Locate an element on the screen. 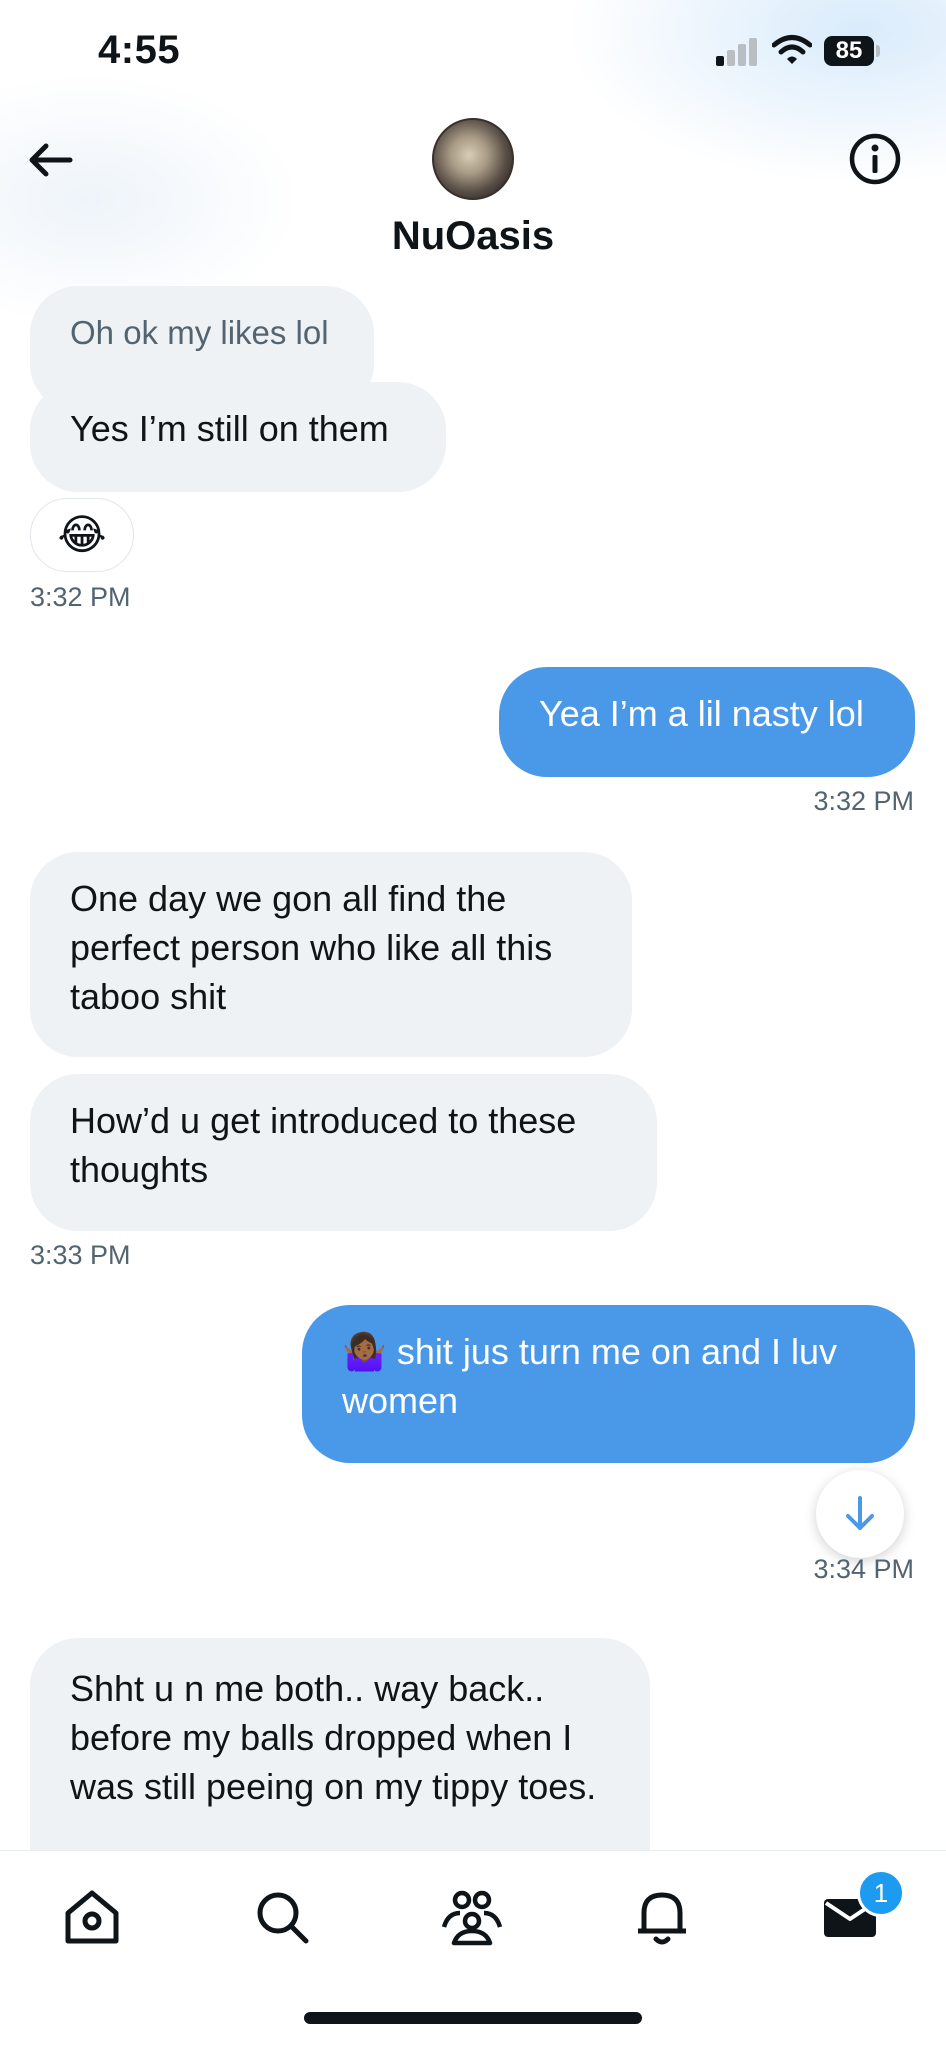 The width and height of the screenshot is (946, 2049). message-text: How’d u get introduced to these thoughts is located at coordinates (323, 1145).